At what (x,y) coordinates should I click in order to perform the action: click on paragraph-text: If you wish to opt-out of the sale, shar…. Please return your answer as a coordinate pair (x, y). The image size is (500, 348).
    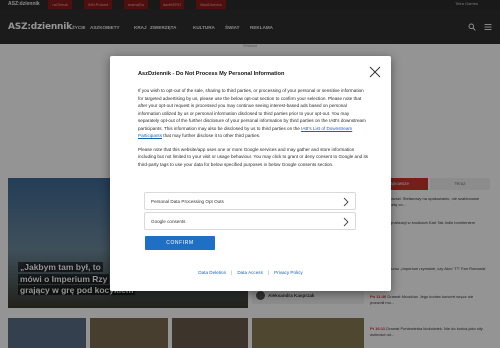
    Looking at the image, I should click on (252, 109).